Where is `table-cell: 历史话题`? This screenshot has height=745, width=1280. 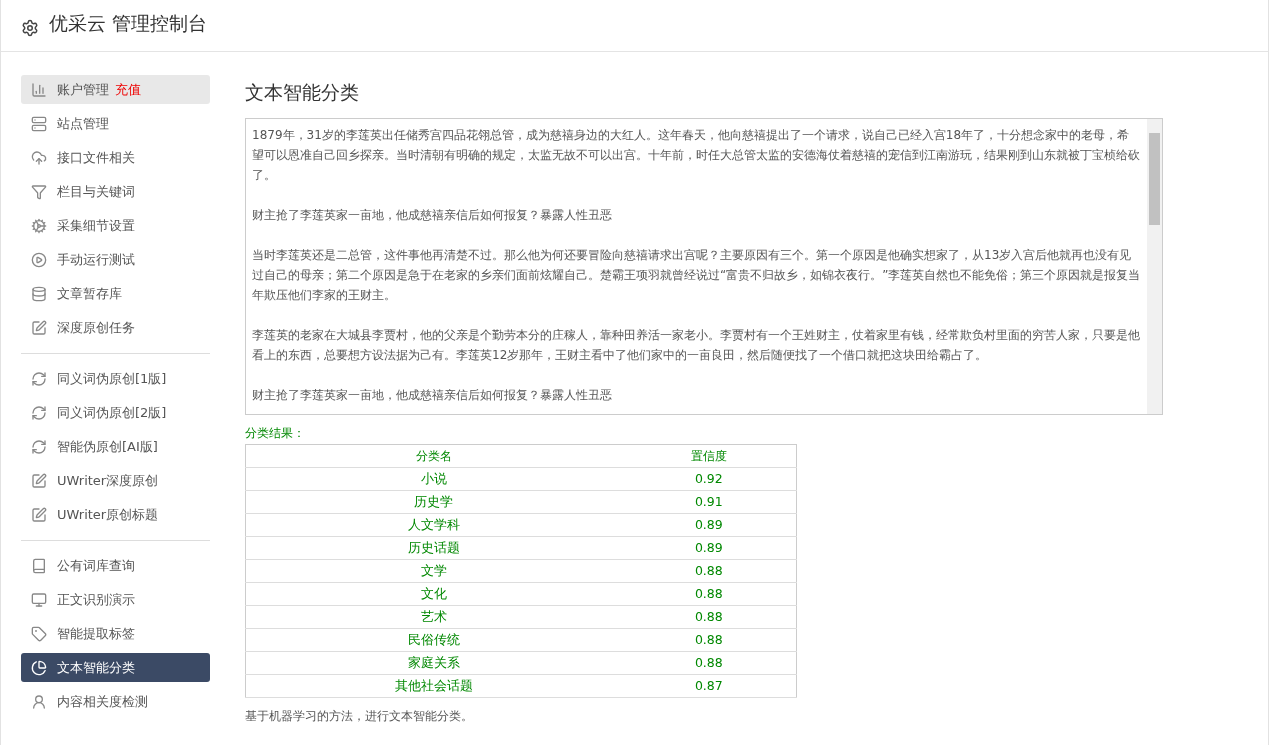 table-cell: 历史话题 is located at coordinates (433, 548).